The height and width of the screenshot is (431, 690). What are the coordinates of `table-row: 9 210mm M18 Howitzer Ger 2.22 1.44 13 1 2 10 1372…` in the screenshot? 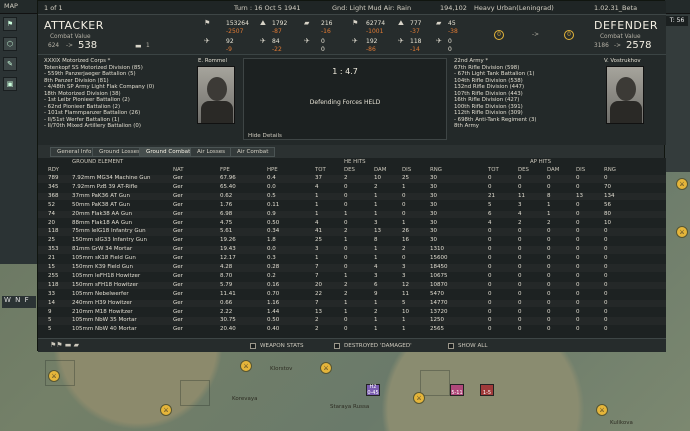 It's located at (352, 313).